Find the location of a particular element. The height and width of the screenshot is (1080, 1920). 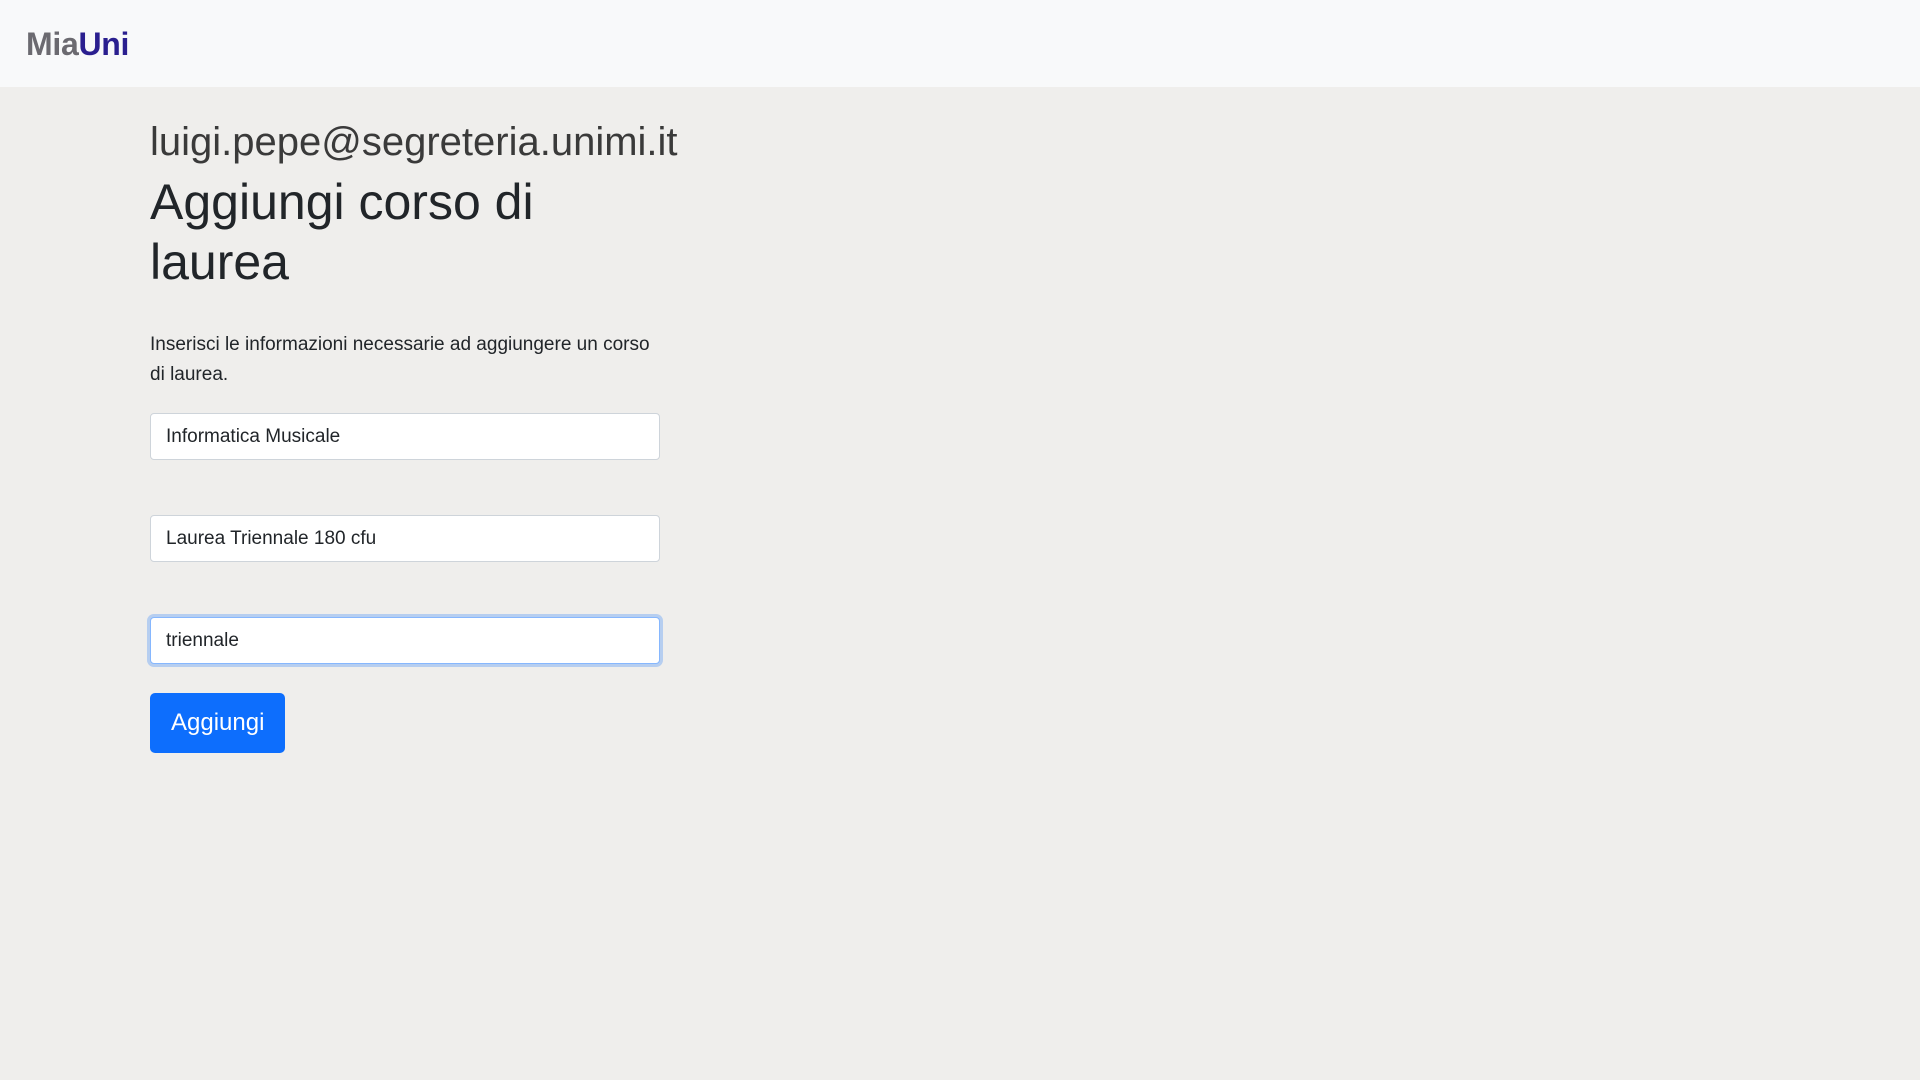

brand-text-mia: Mia is located at coordinates (52, 44).